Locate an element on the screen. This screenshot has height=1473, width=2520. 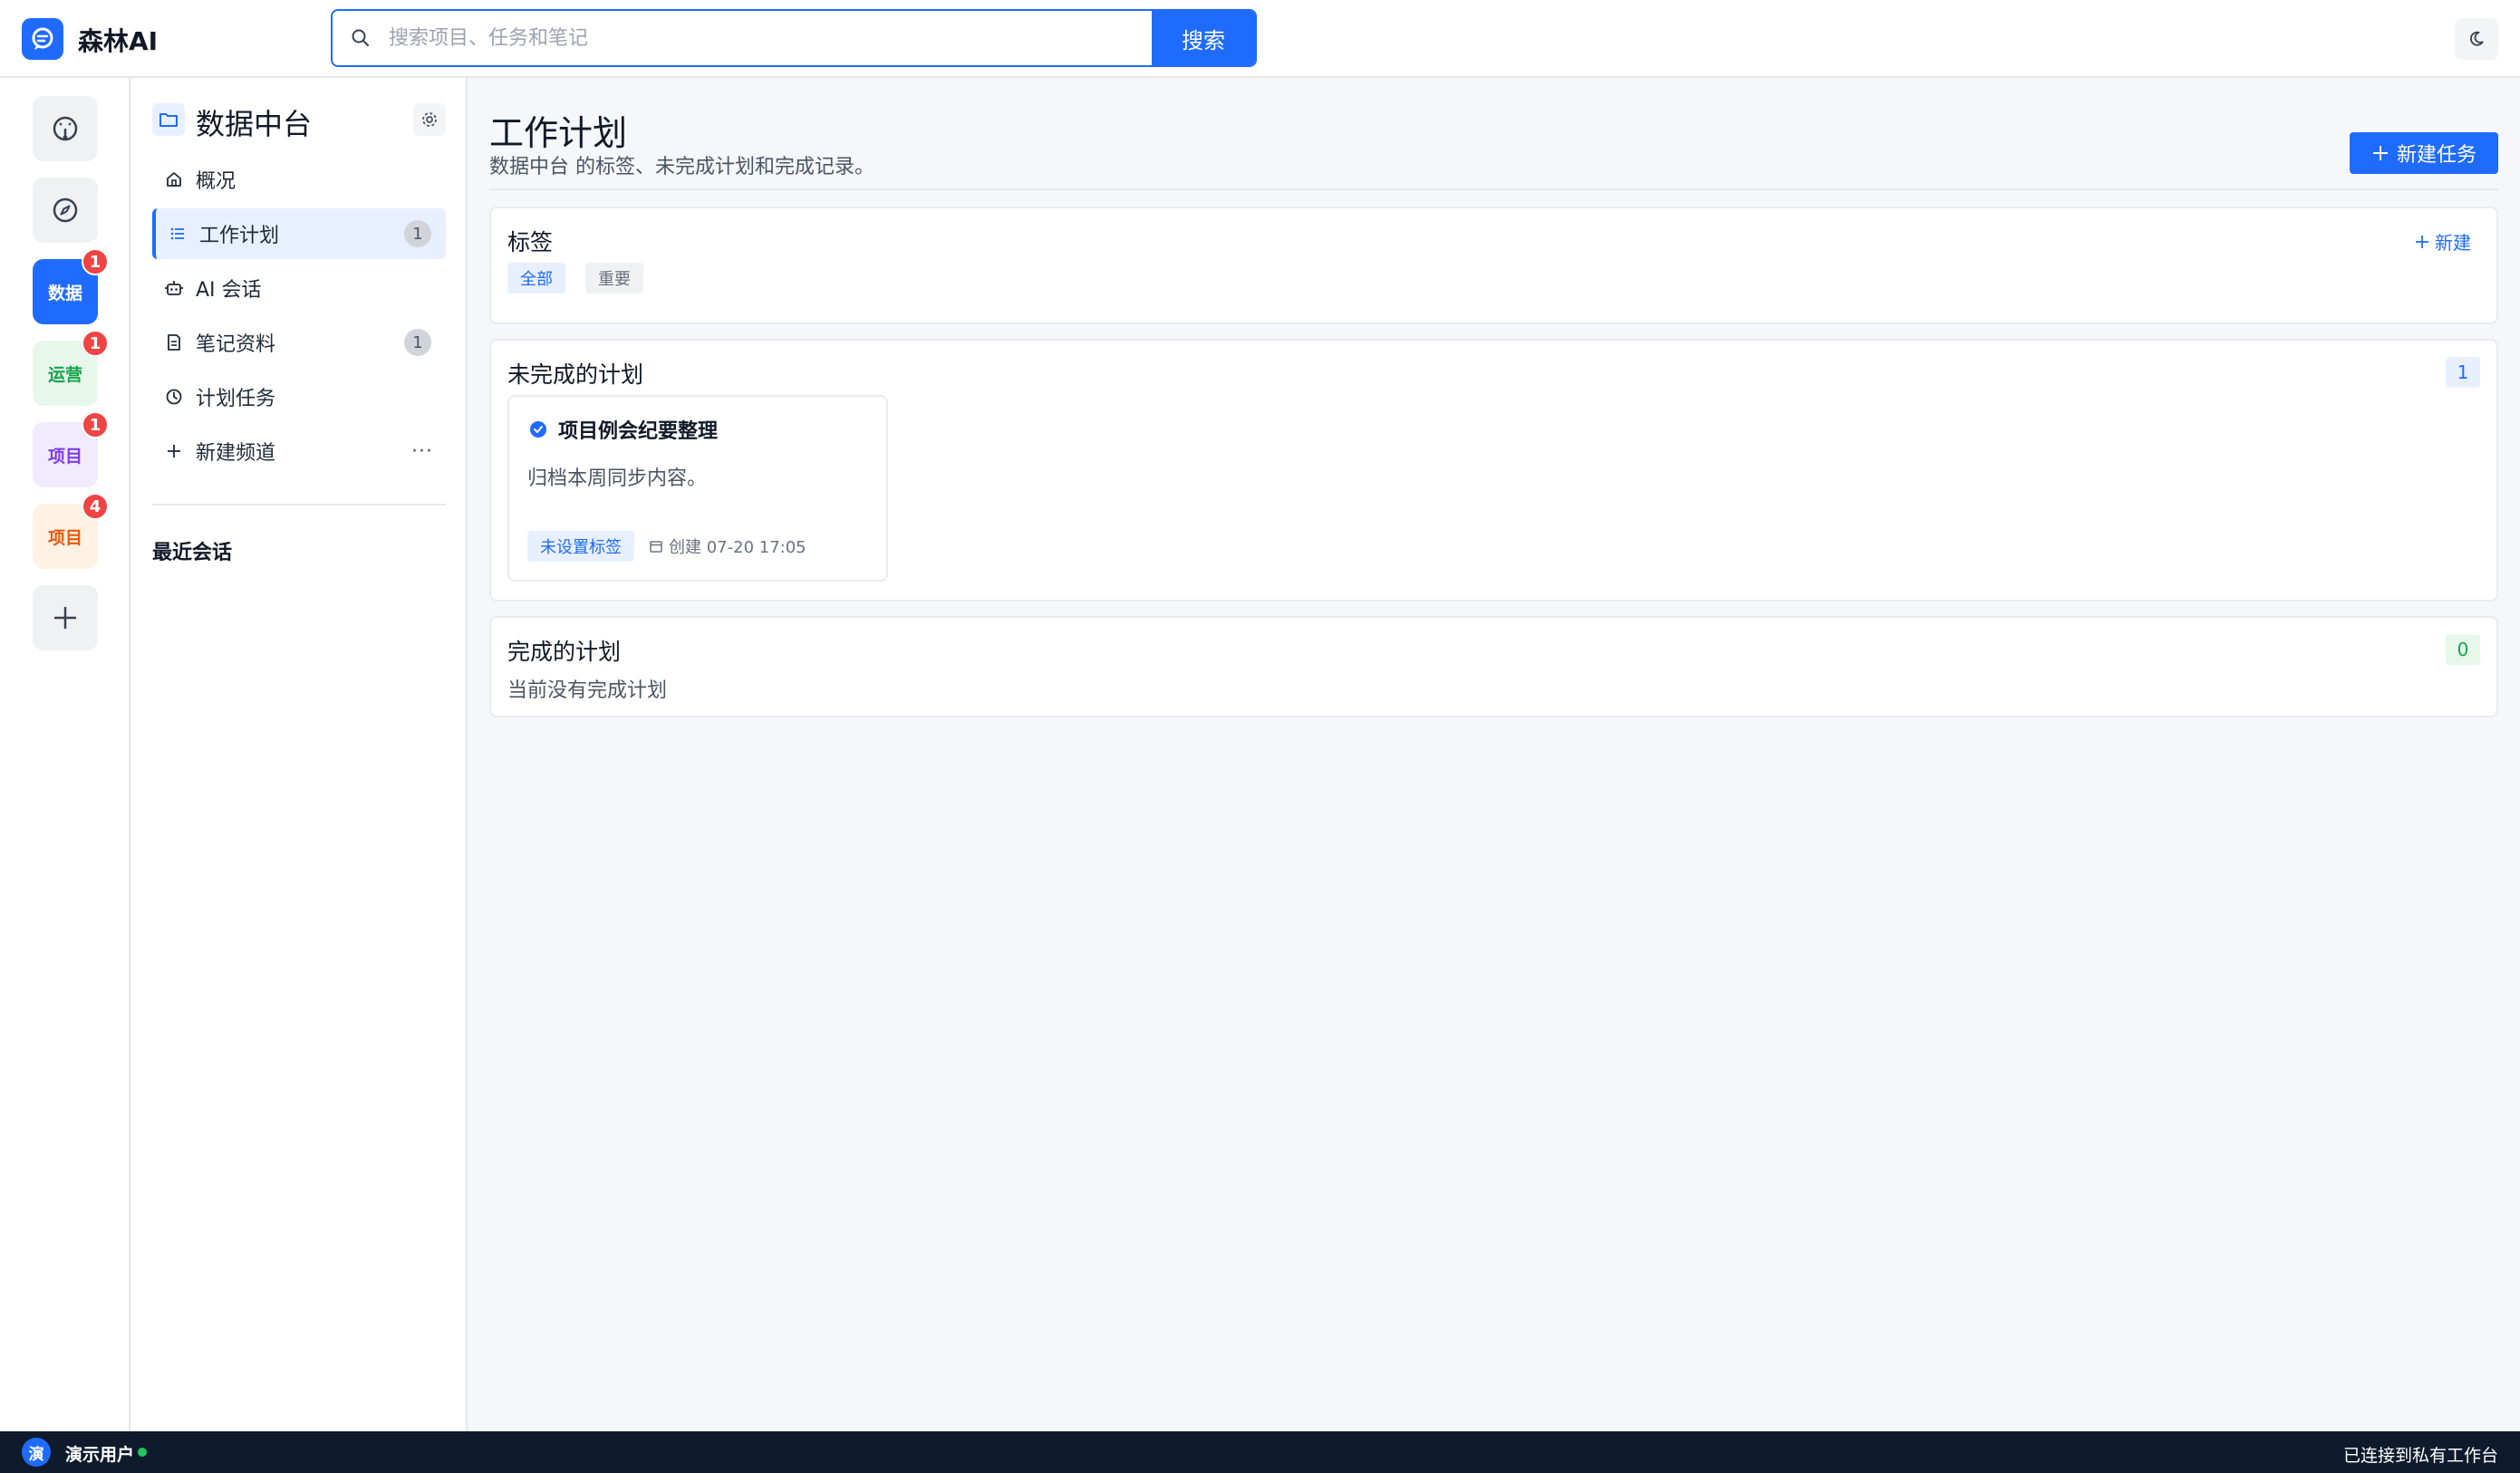
pending-section-title: 未完成的计划 is located at coordinates (575, 375).